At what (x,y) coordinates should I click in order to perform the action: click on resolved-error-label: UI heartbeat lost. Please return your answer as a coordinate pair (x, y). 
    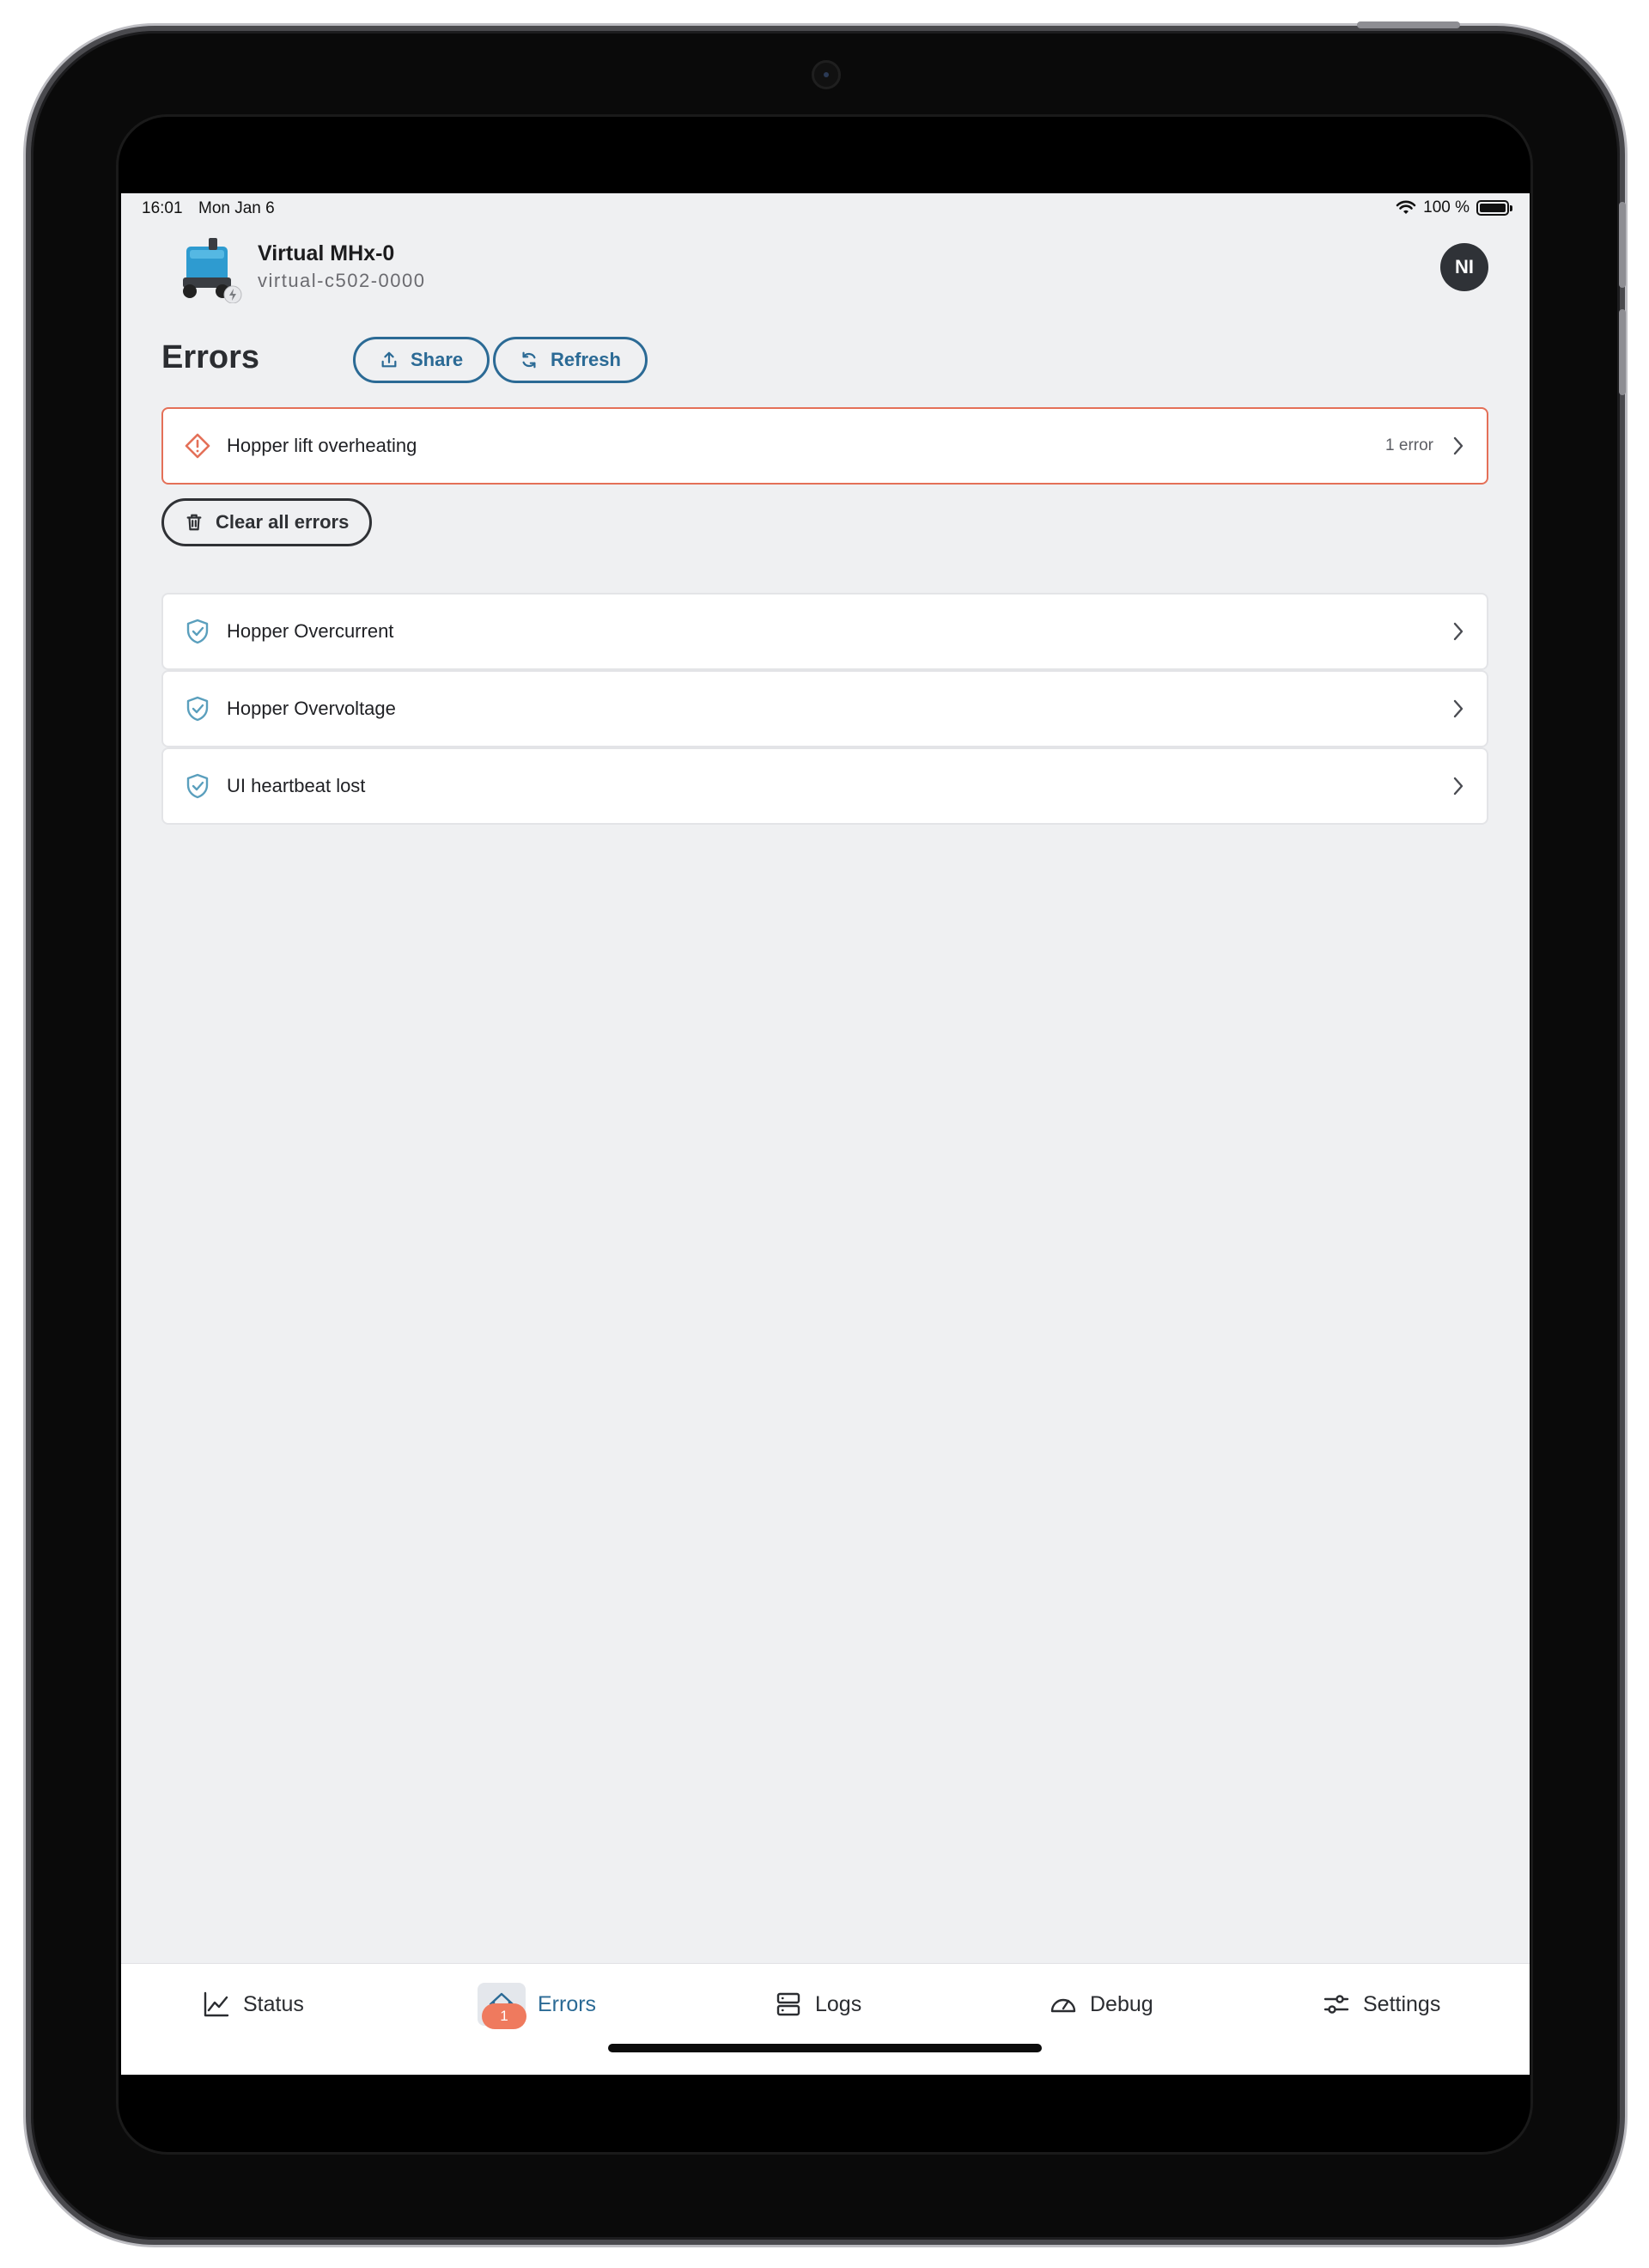
    Looking at the image, I should click on (297, 785).